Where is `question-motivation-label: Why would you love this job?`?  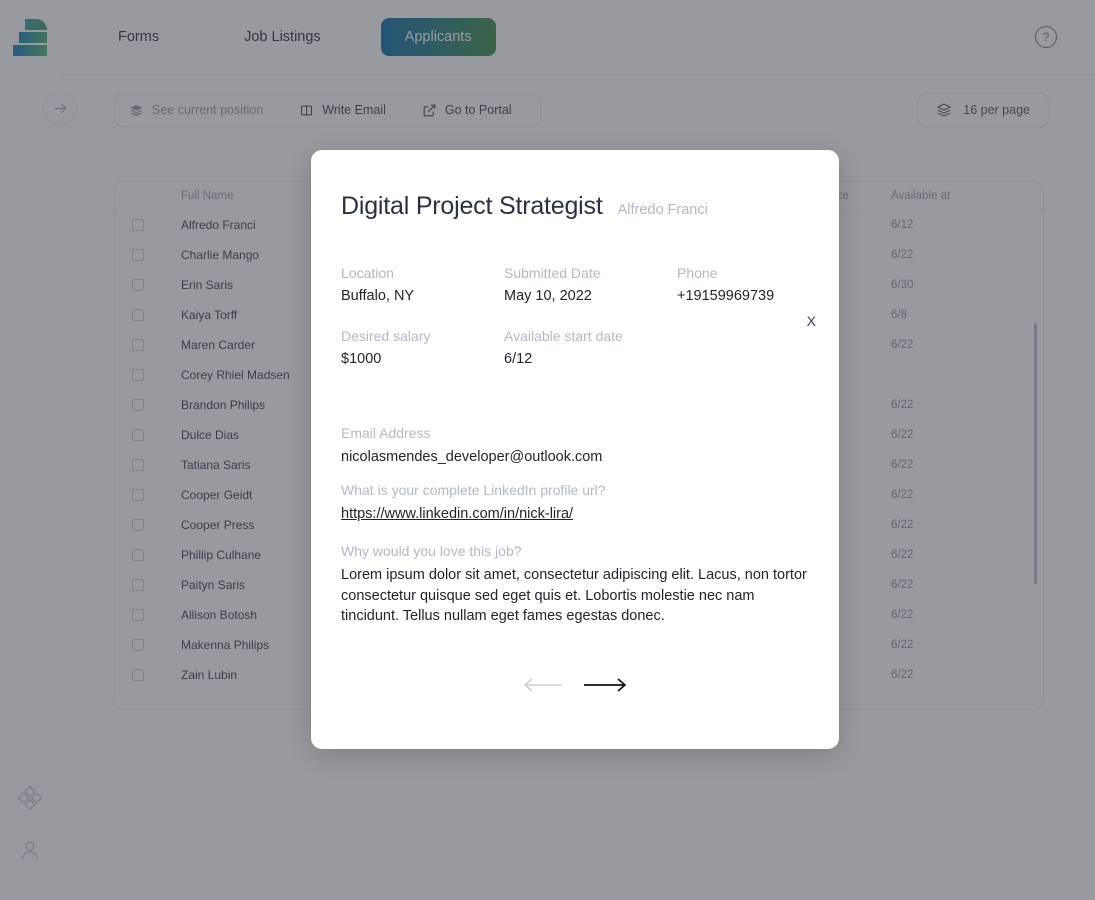 question-motivation-label: Why would you love this job? is located at coordinates (431, 551).